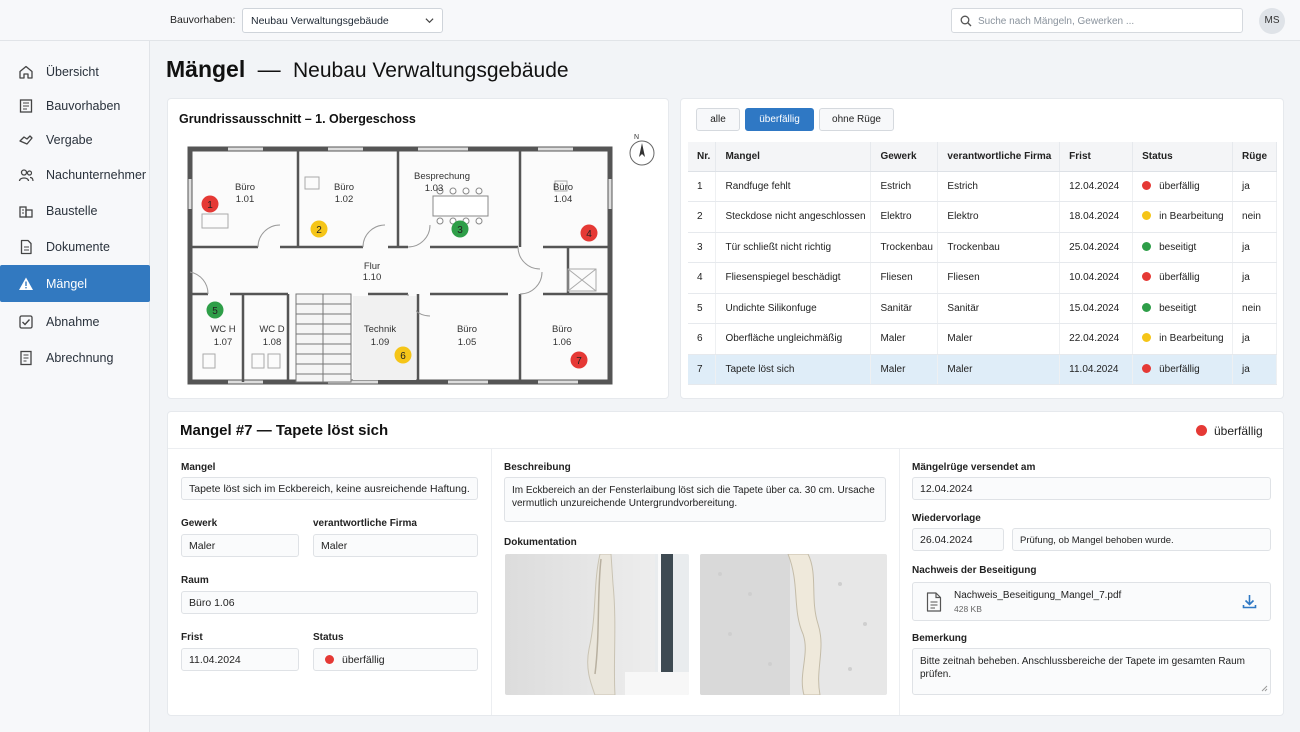 The width and height of the screenshot is (1300, 732). I want to click on sidebar-item-abrechnung: Abrechnung, so click(75, 357).